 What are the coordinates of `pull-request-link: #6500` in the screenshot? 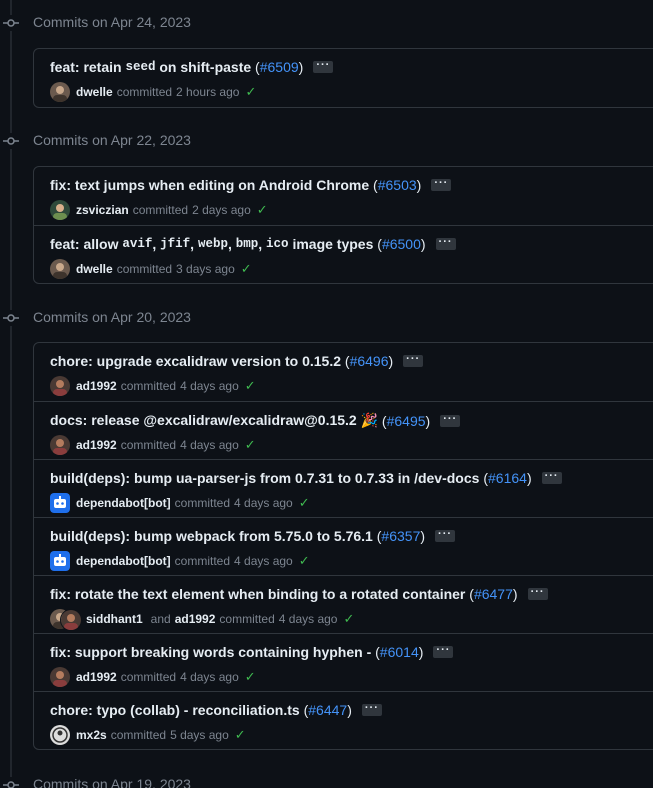 It's located at (401, 244).